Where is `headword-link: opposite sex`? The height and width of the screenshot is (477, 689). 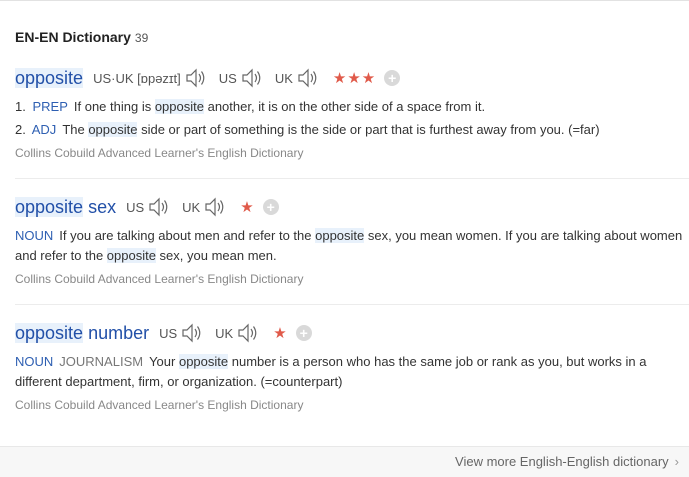
headword-link: opposite sex is located at coordinates (65, 207).